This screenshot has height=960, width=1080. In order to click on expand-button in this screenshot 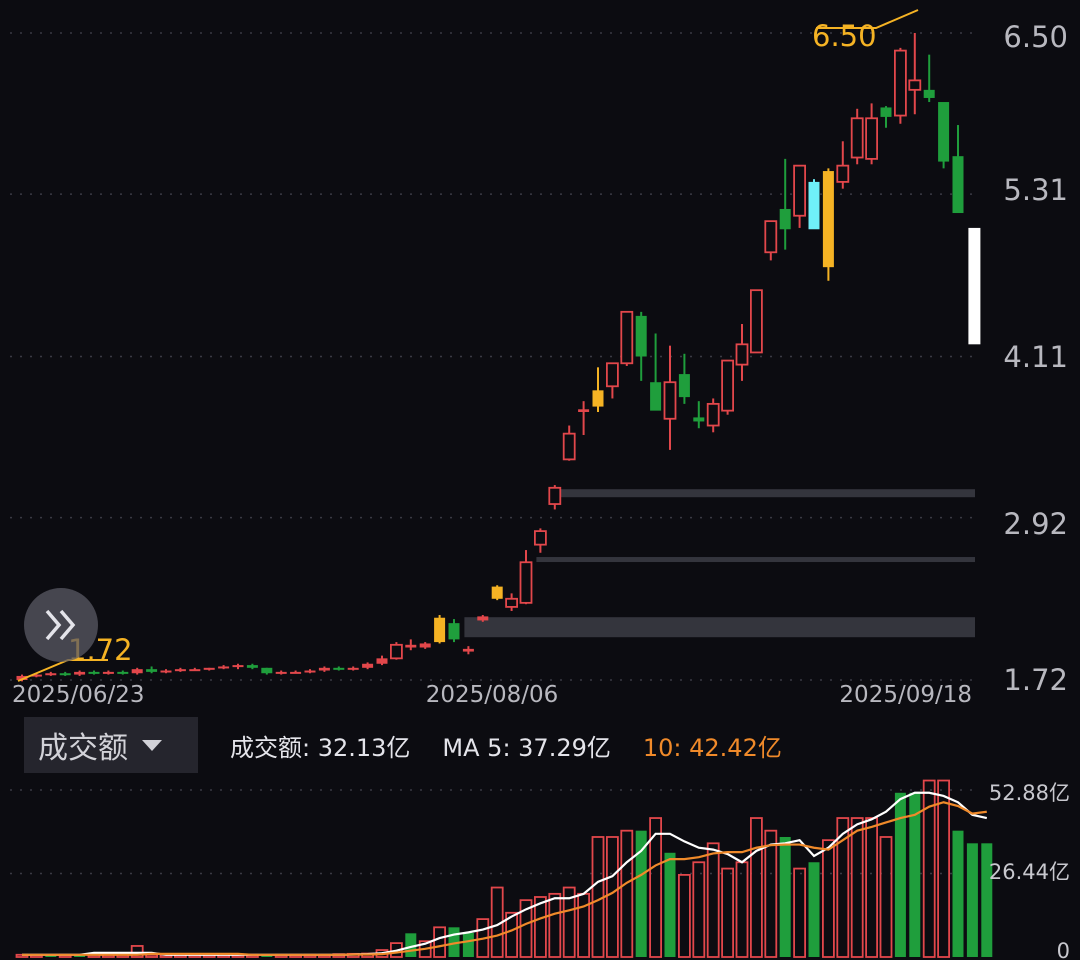, I will do `click(61, 625)`.